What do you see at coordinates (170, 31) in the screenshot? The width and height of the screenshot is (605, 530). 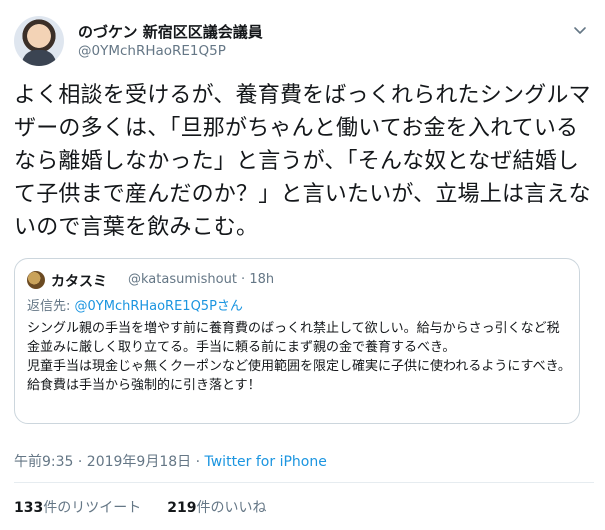 I see `author-name: のづケン 新宿区区議会議員` at bounding box center [170, 31].